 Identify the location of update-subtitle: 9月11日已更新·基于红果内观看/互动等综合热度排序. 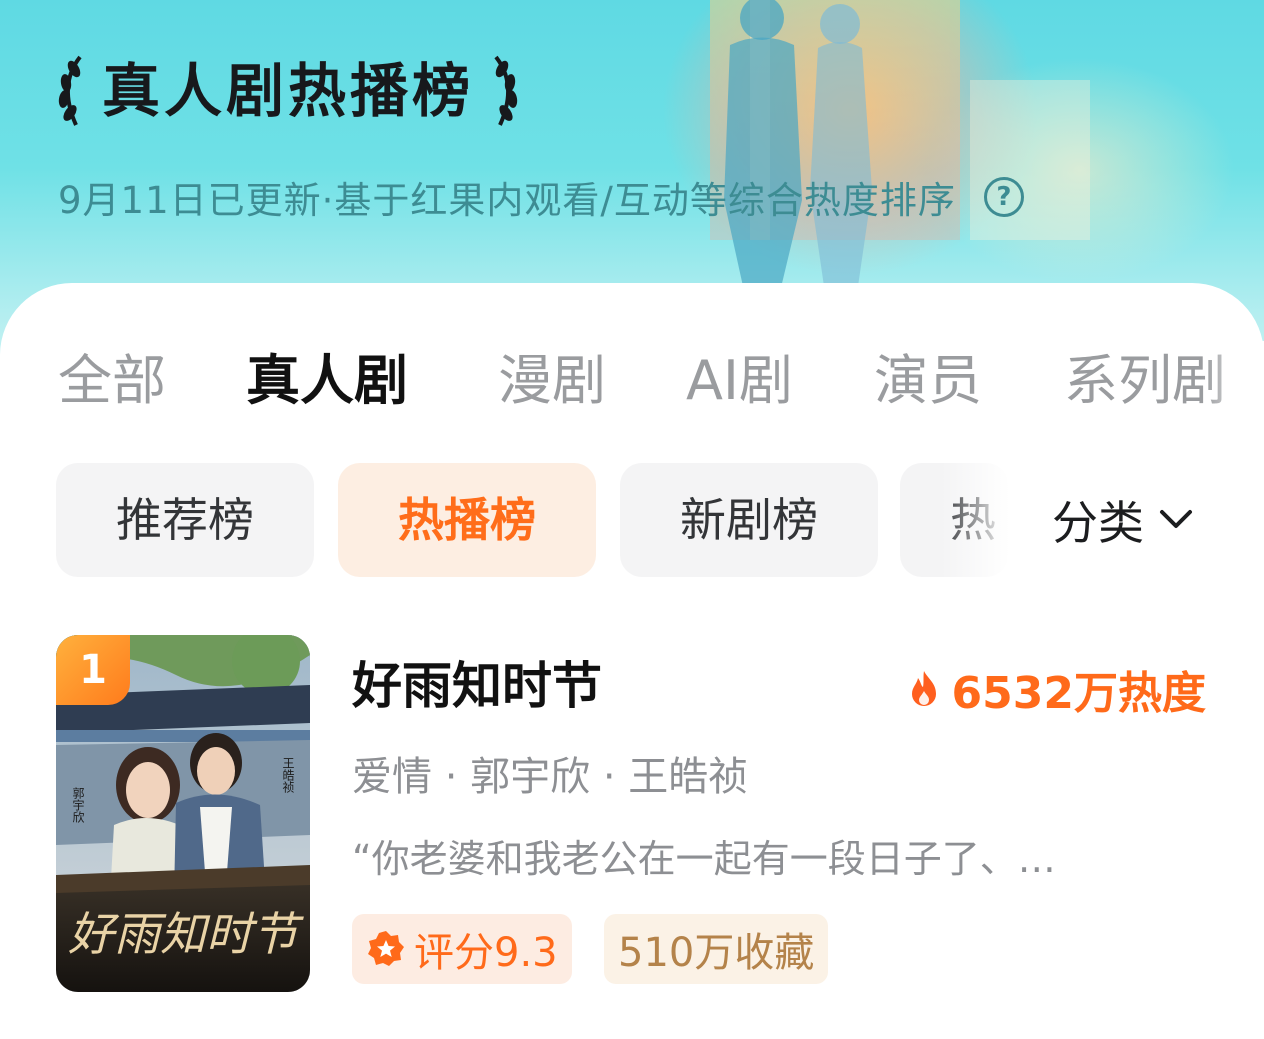
(507, 200).